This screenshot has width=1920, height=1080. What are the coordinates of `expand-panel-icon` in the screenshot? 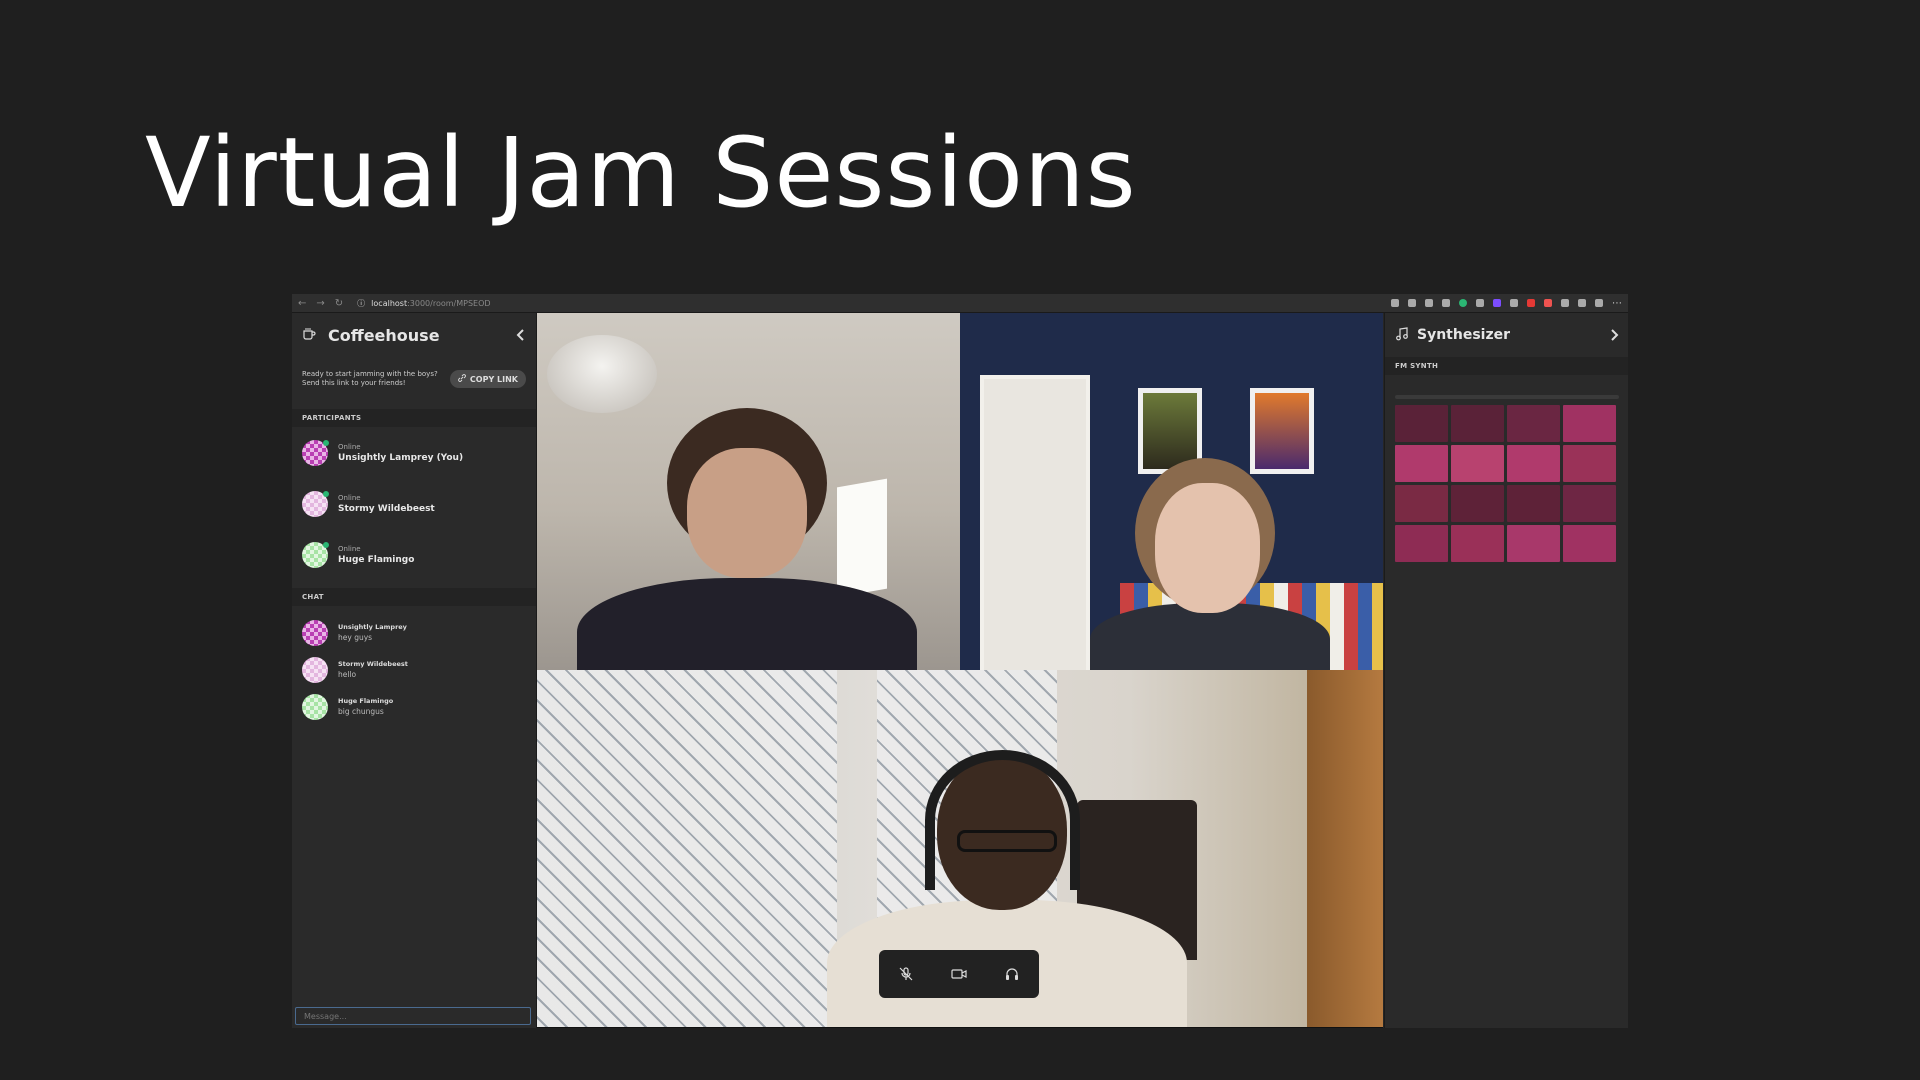 It's located at (1614, 335).